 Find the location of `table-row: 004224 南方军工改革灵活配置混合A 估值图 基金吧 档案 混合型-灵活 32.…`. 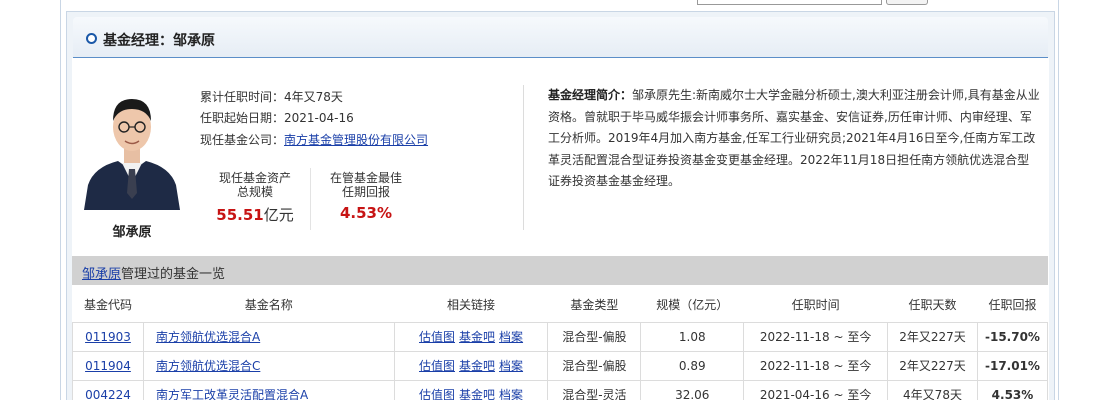

table-row: 004224 南方军工改革灵活配置混合A 估值图 基金吧 档案 混合型-灵活 32.… is located at coordinates (560, 389).